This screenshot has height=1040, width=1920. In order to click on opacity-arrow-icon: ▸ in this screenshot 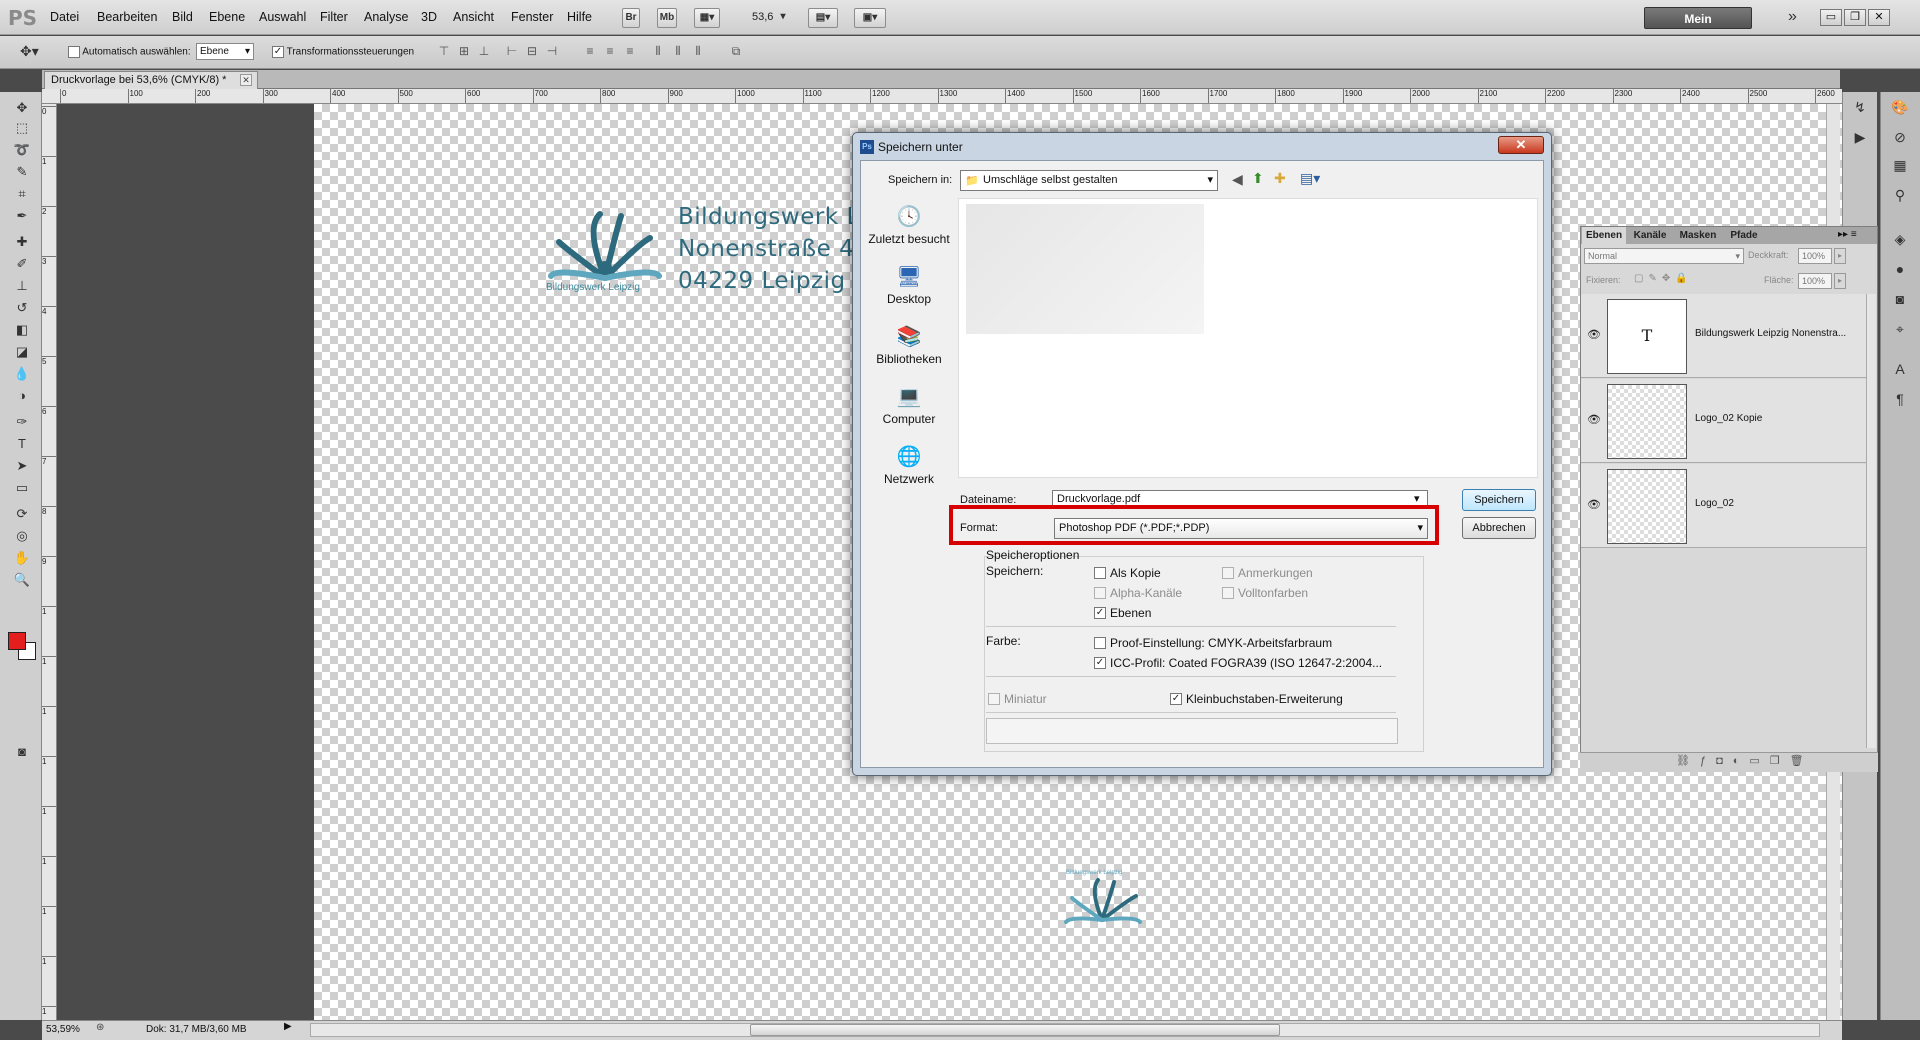, I will do `click(1840, 256)`.